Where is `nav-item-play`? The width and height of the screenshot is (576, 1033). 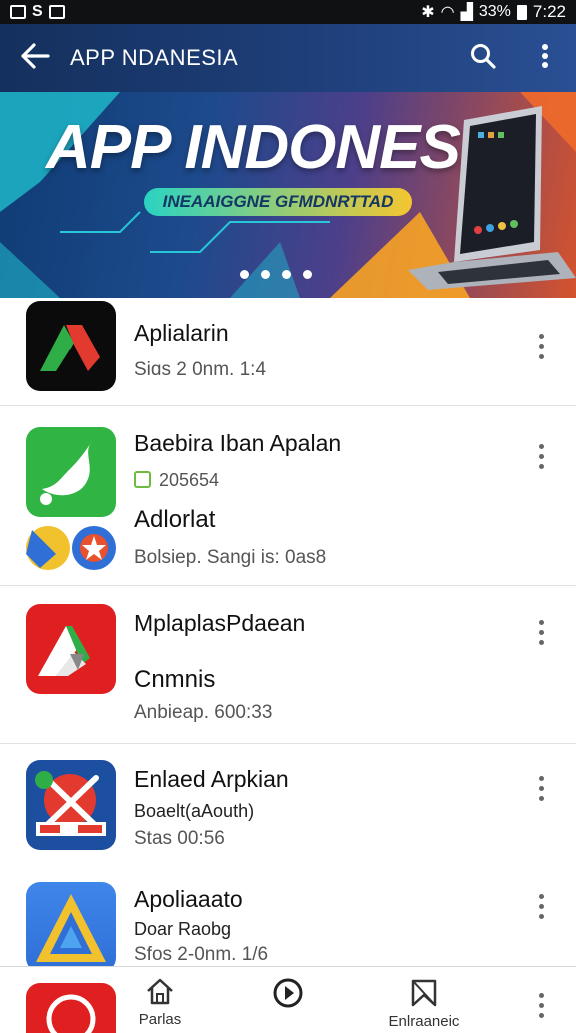 nav-item-play is located at coordinates (288, 996).